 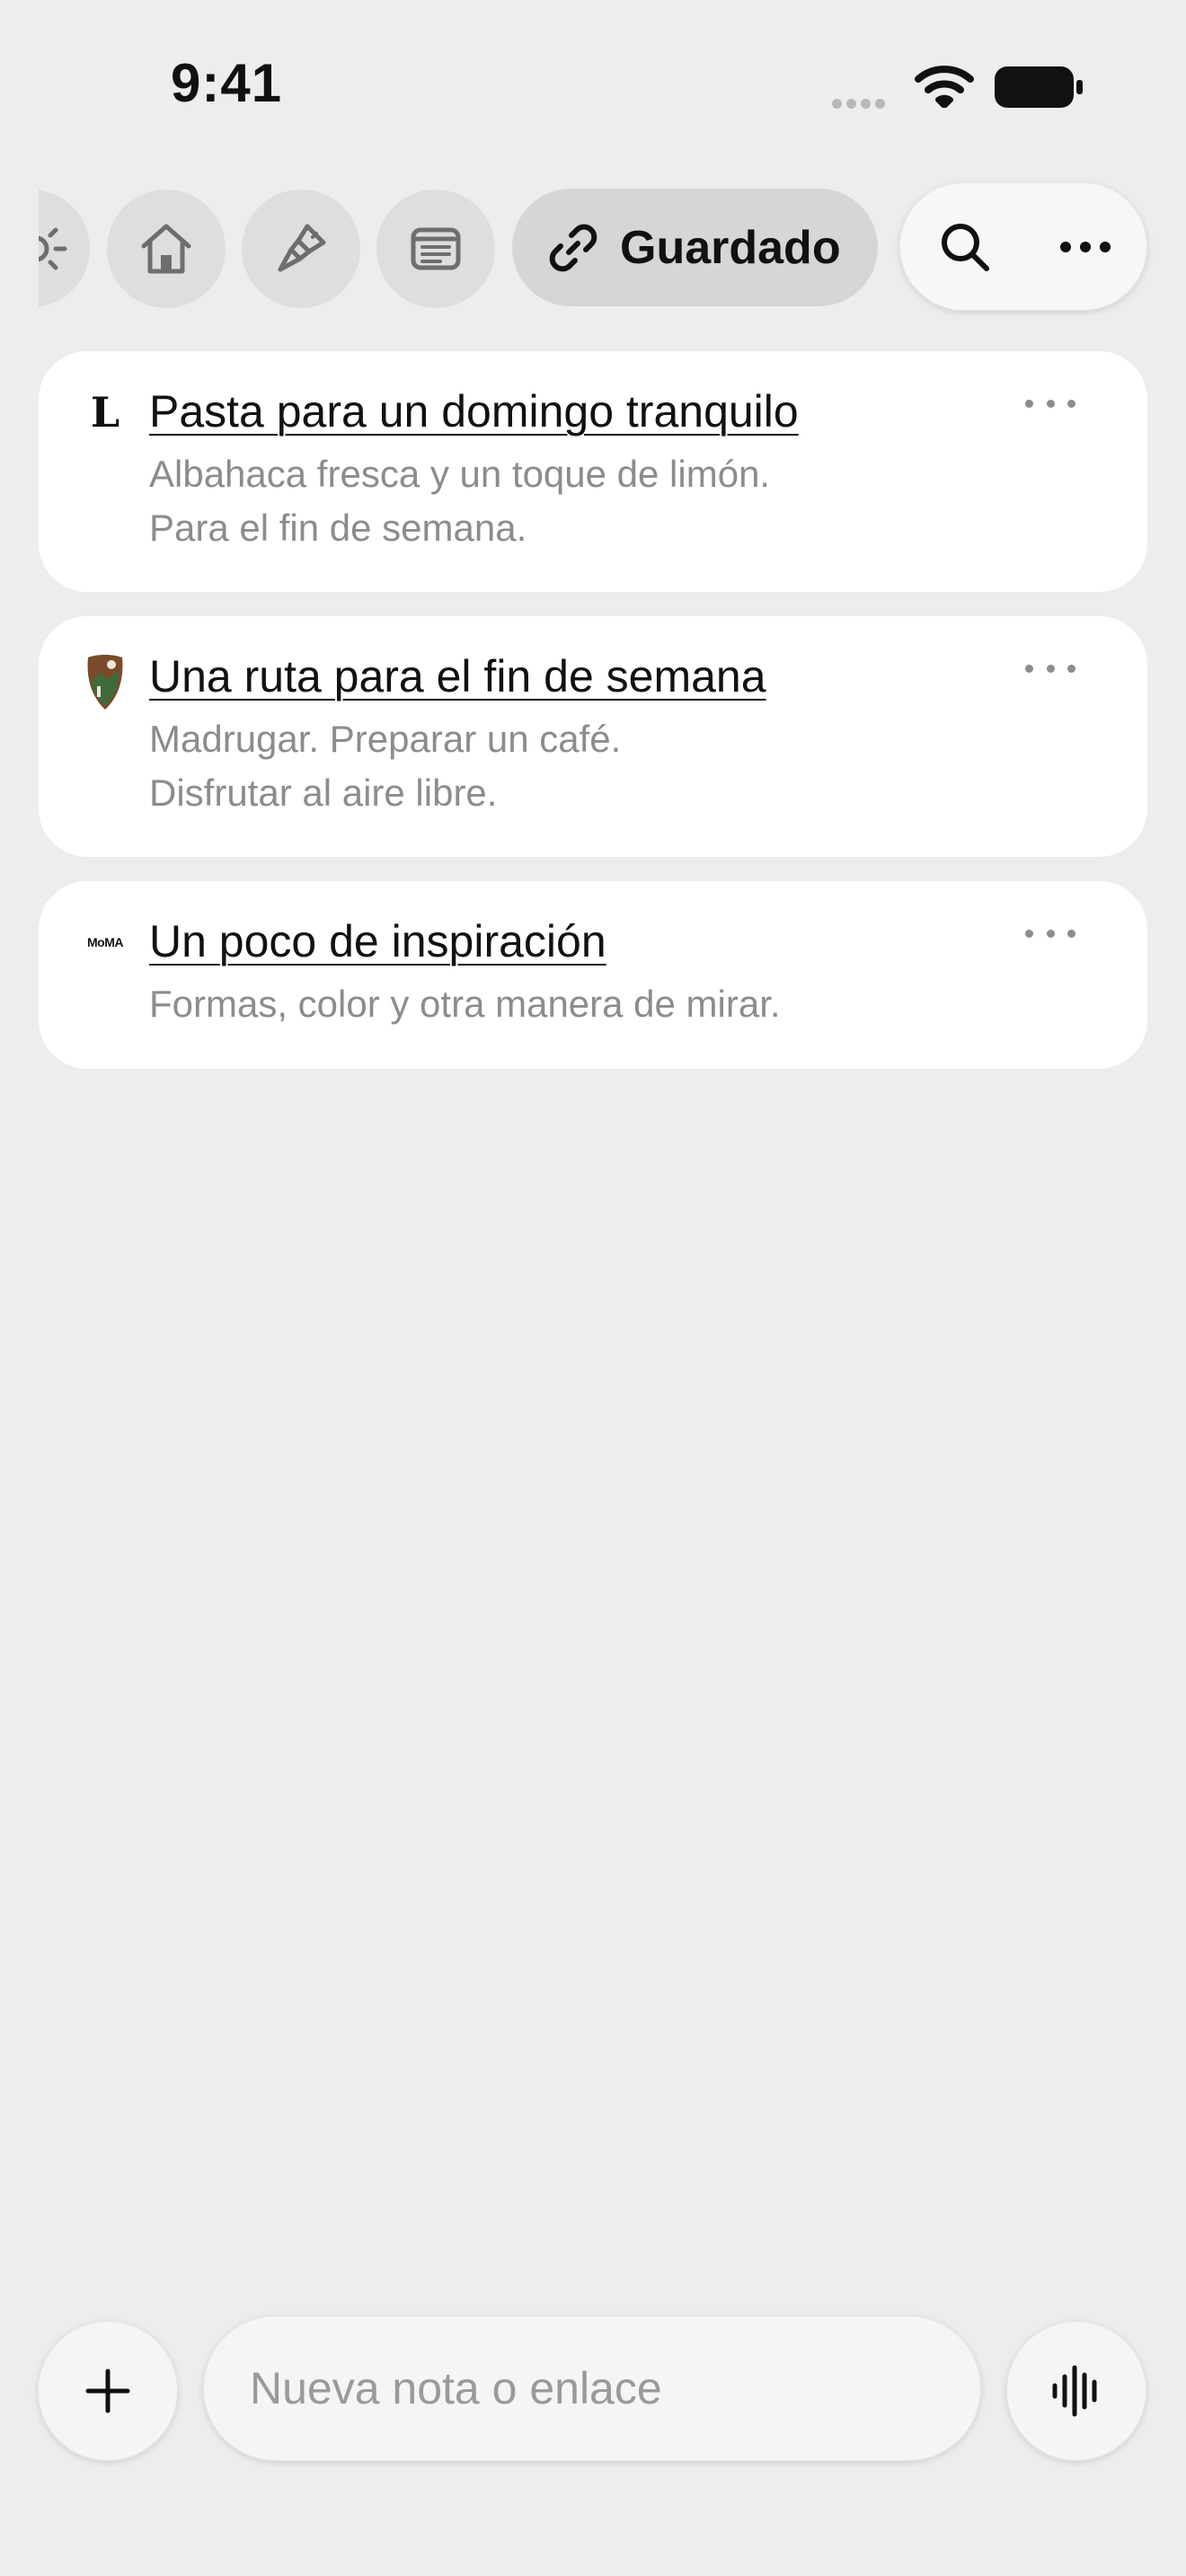 I want to click on card-description-line: Madrugar. Preparar un café., so click(x=385, y=739).